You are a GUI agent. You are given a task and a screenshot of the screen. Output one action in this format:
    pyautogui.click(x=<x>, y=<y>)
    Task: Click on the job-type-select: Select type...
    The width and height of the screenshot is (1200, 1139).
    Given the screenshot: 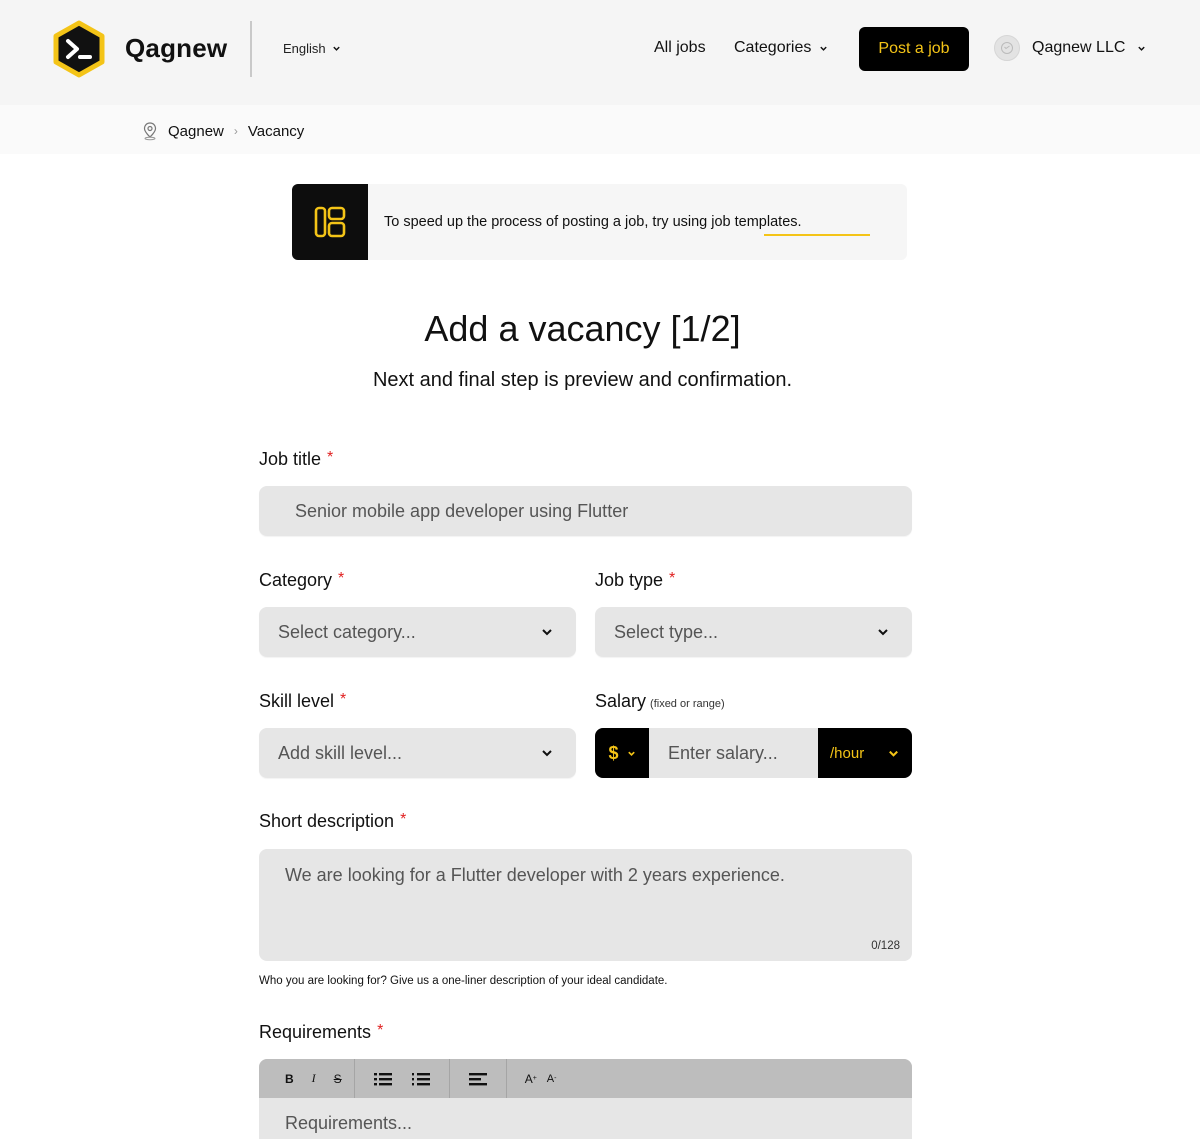 What is the action you would take?
    pyautogui.click(x=753, y=632)
    